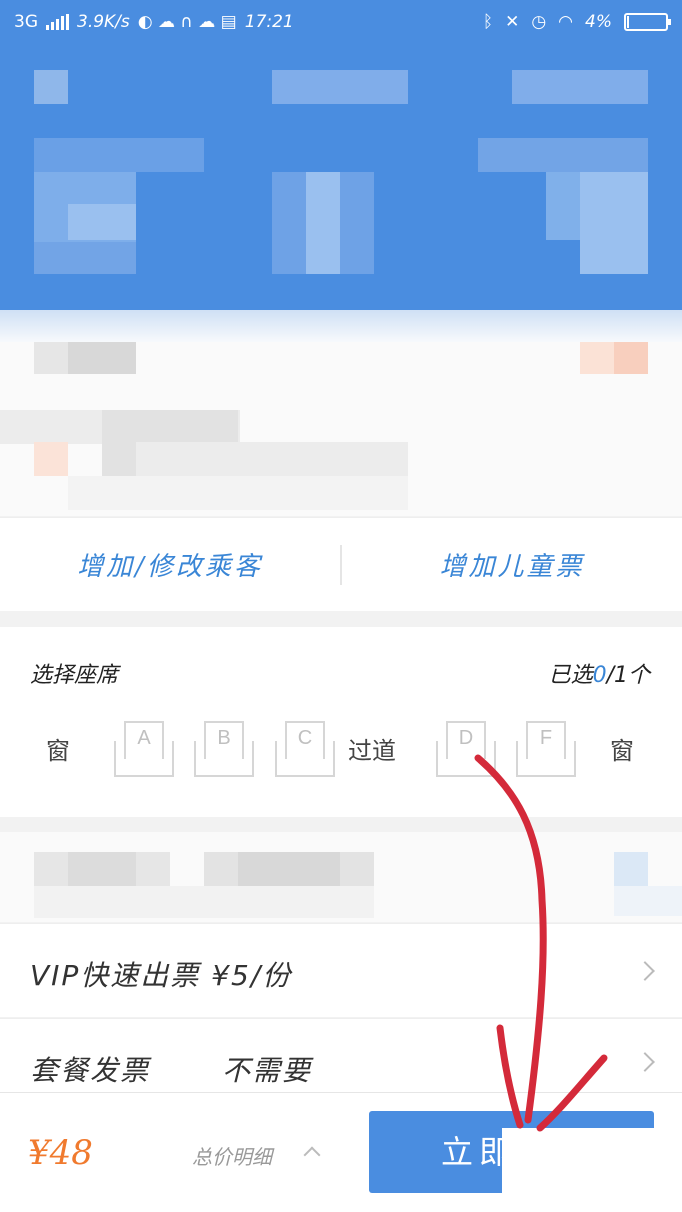 This screenshot has height=1212, width=682. I want to click on status-bar: 3G 3.9K/s ◐ ☁ ∩ ☁ ▤ 17:21 ᛒ ✕ ◷ ◠ 4%, so click(341, 22).